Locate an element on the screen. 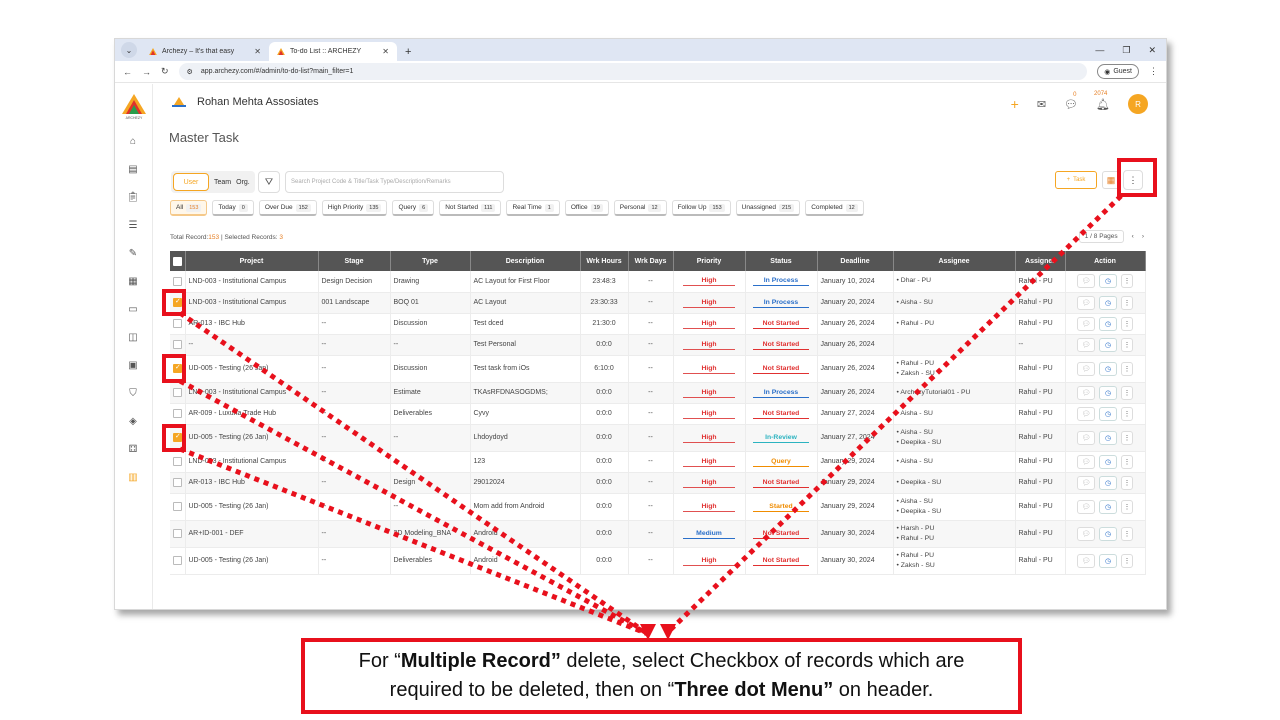 The height and width of the screenshot is (720, 1280). column-header: Assigner is located at coordinates (1040, 261).